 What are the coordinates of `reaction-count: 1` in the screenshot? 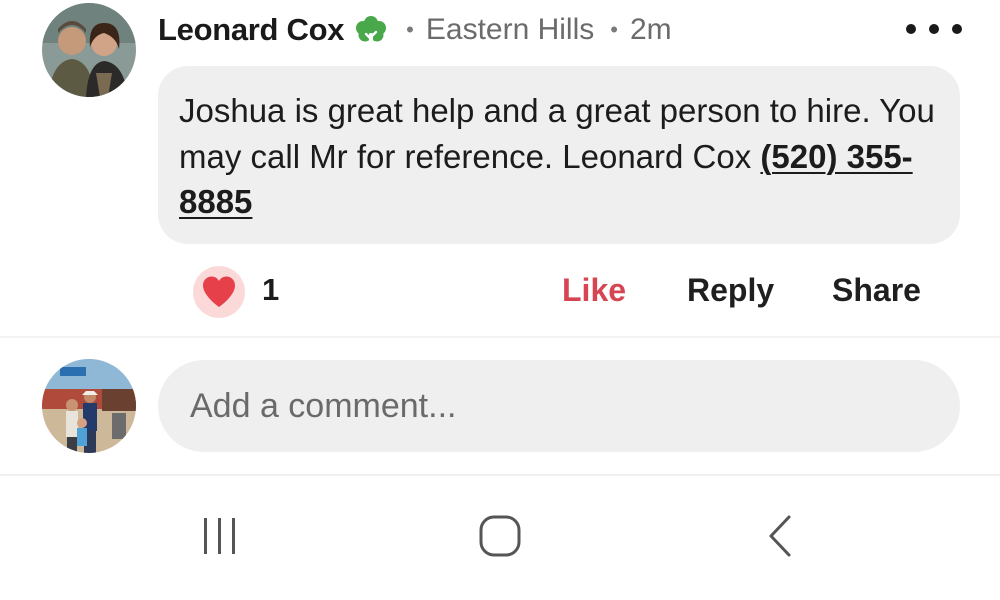 It's located at (270, 290).